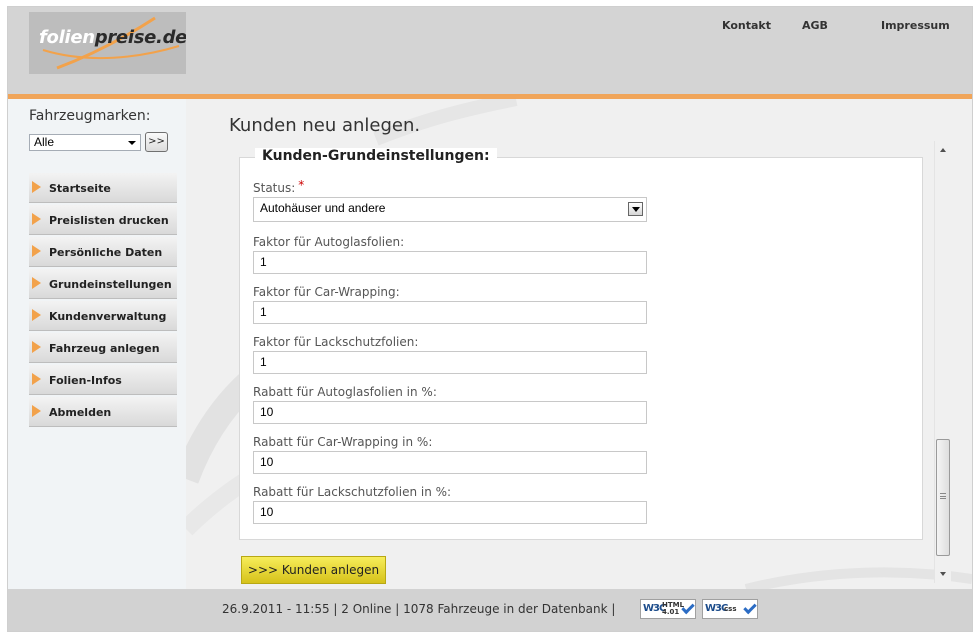 This screenshot has width=980, height=638. Describe the element at coordinates (323, 208) in the screenshot. I see `status-select-value: Autohäuser und andere` at that location.